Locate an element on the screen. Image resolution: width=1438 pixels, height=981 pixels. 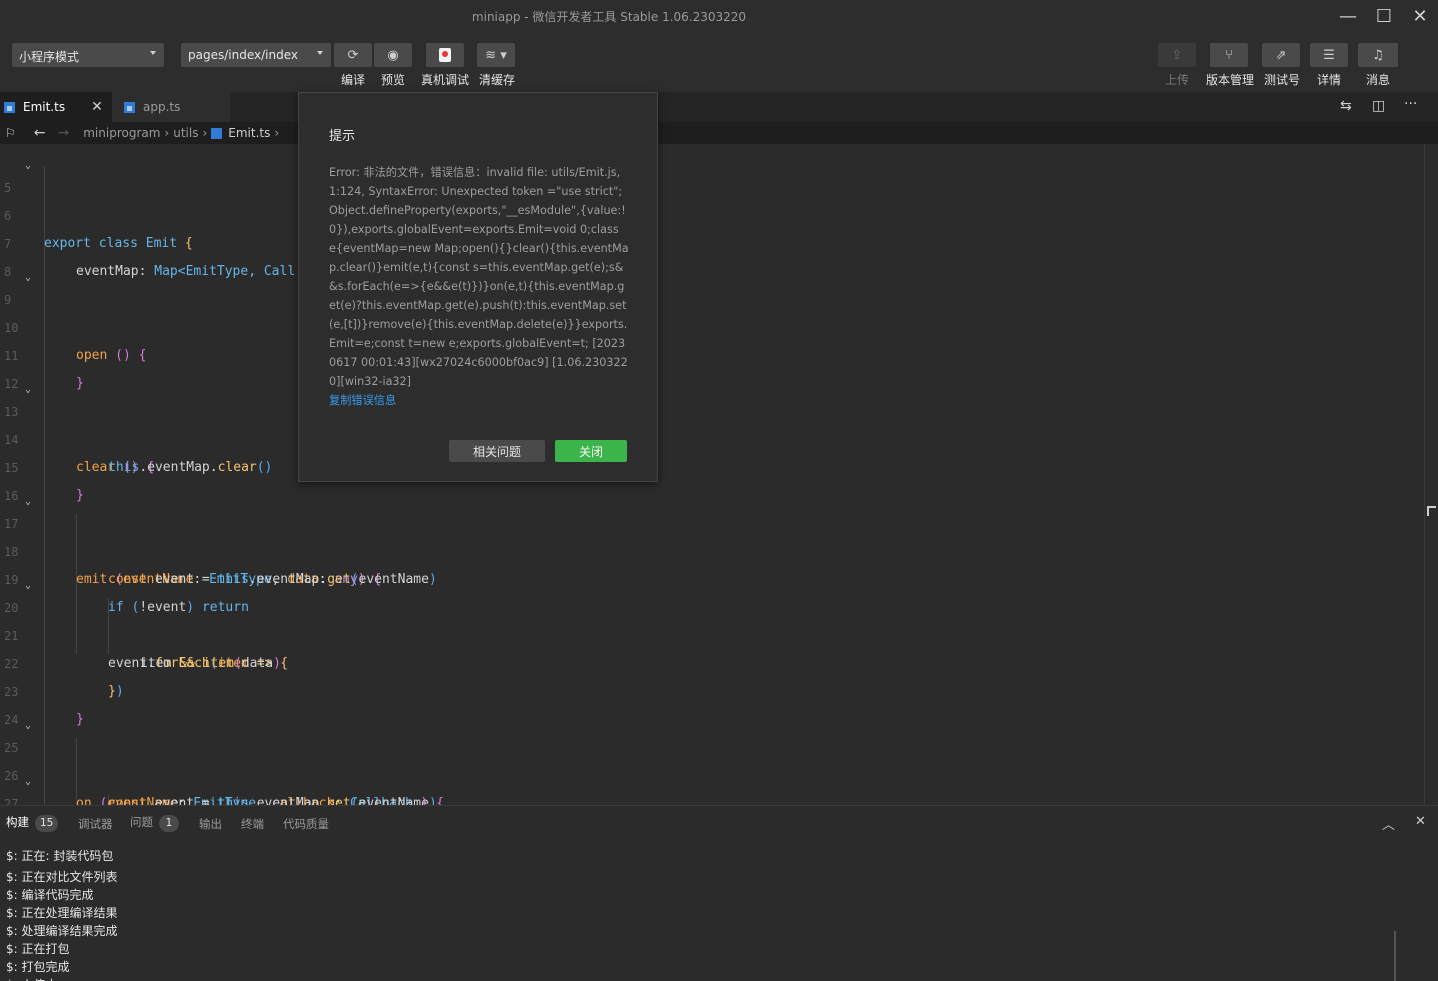
mode-select: 小程序模式 is located at coordinates (88, 55).